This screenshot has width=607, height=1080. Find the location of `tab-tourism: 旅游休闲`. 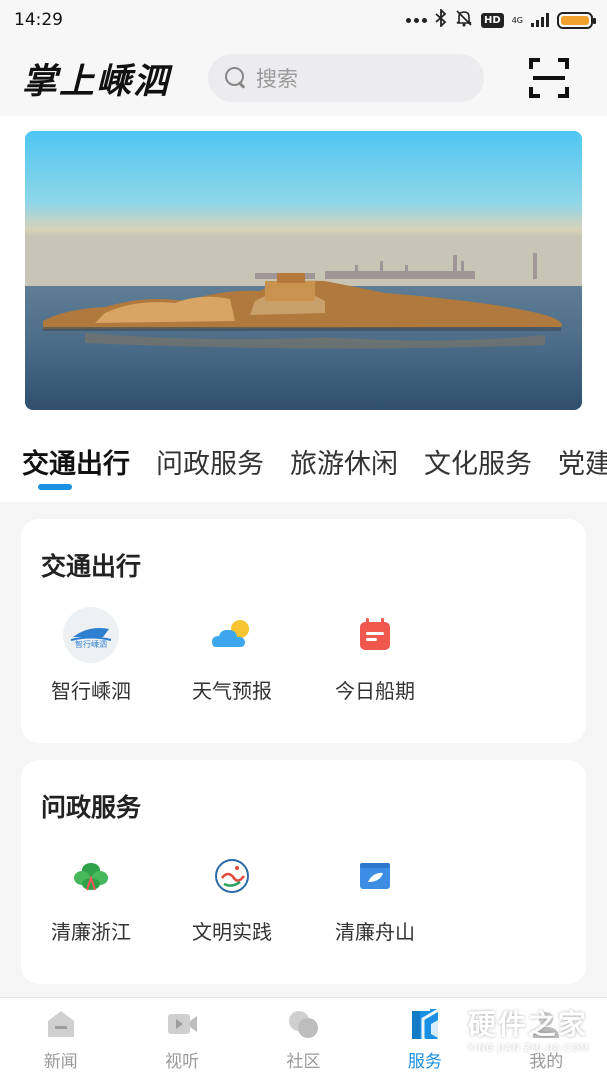

tab-tourism: 旅游休闲 is located at coordinates (346, 461).